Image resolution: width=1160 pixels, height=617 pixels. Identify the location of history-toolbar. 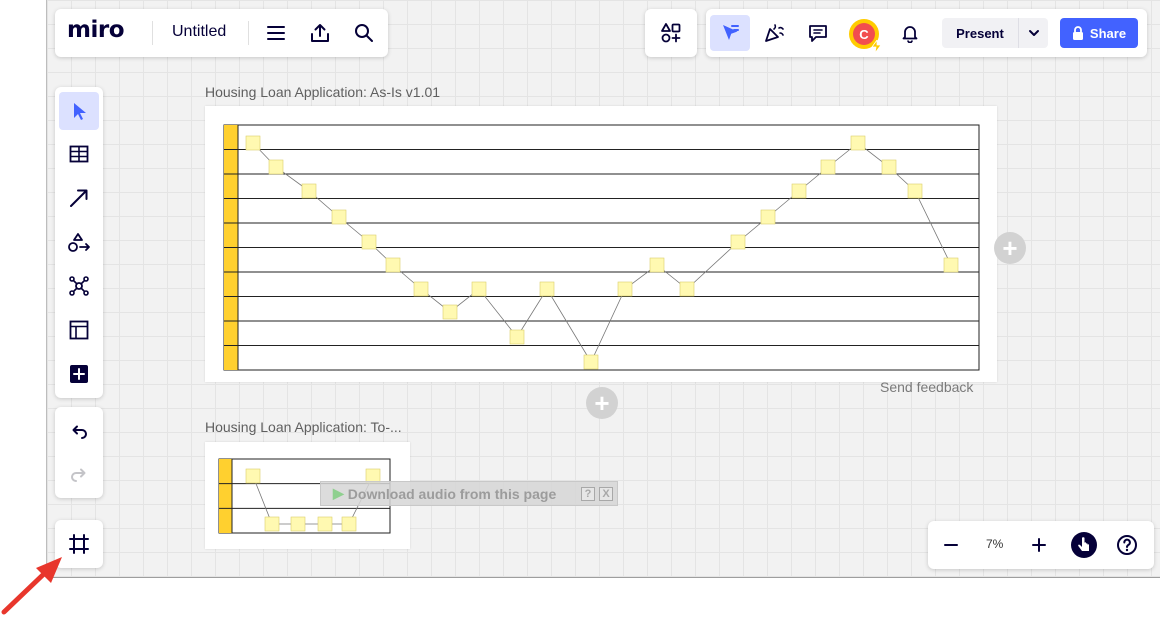
(79, 452).